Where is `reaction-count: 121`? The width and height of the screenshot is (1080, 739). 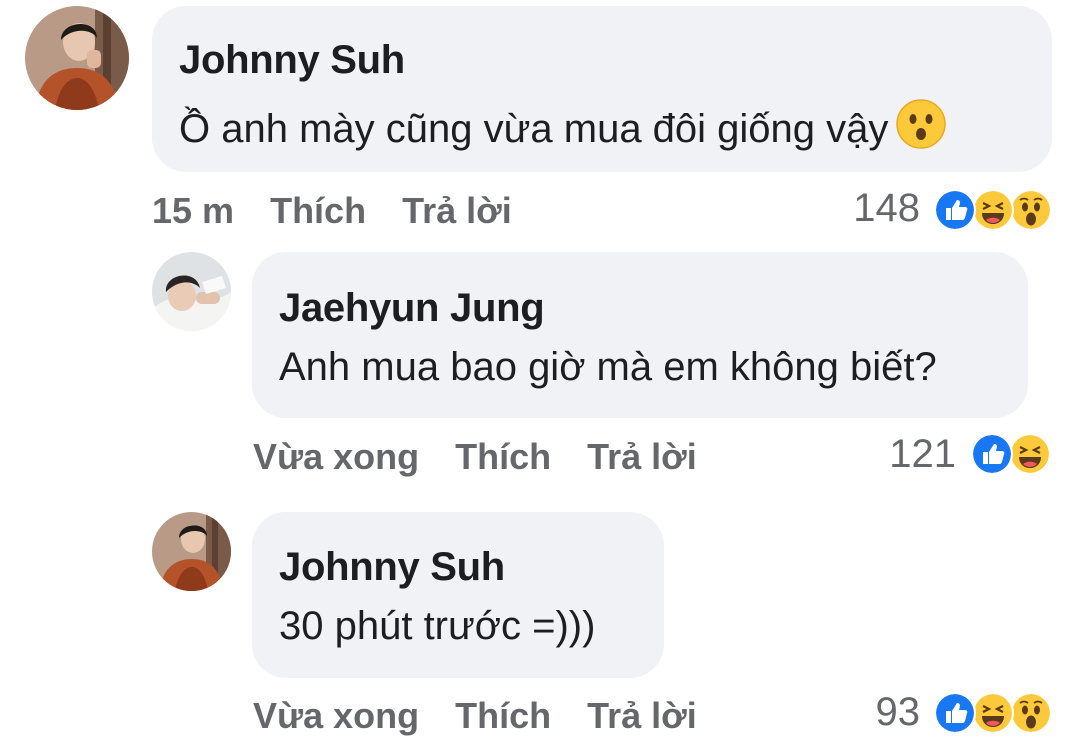
reaction-count: 121 is located at coordinates (896, 454).